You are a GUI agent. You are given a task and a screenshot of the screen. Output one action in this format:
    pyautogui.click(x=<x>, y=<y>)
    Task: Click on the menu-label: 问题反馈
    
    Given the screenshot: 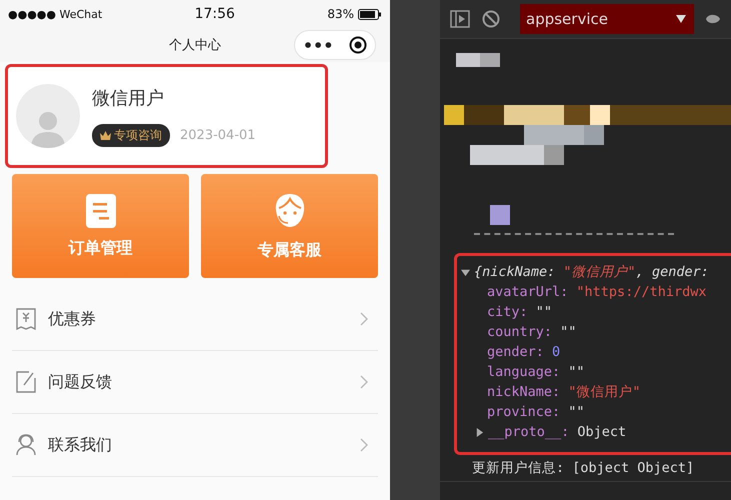 What is the action you would take?
    pyautogui.click(x=80, y=382)
    